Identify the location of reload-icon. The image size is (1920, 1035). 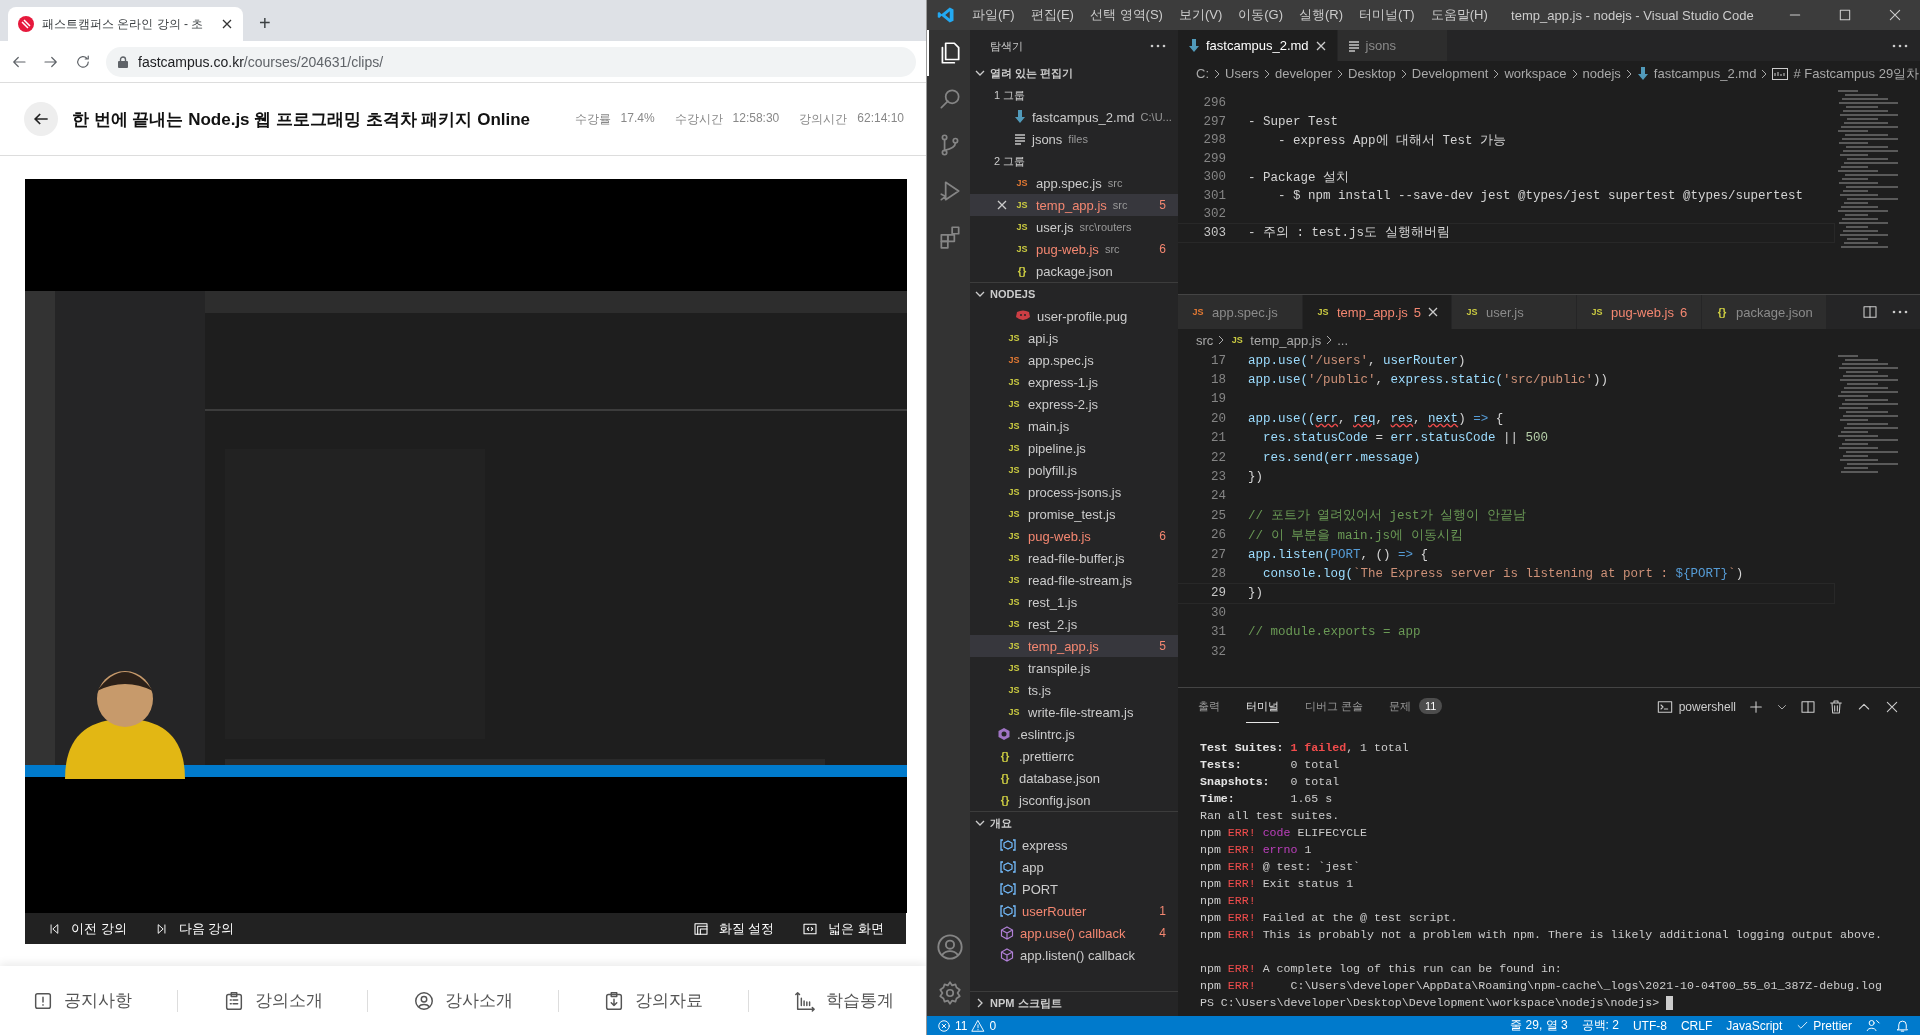
(83, 61).